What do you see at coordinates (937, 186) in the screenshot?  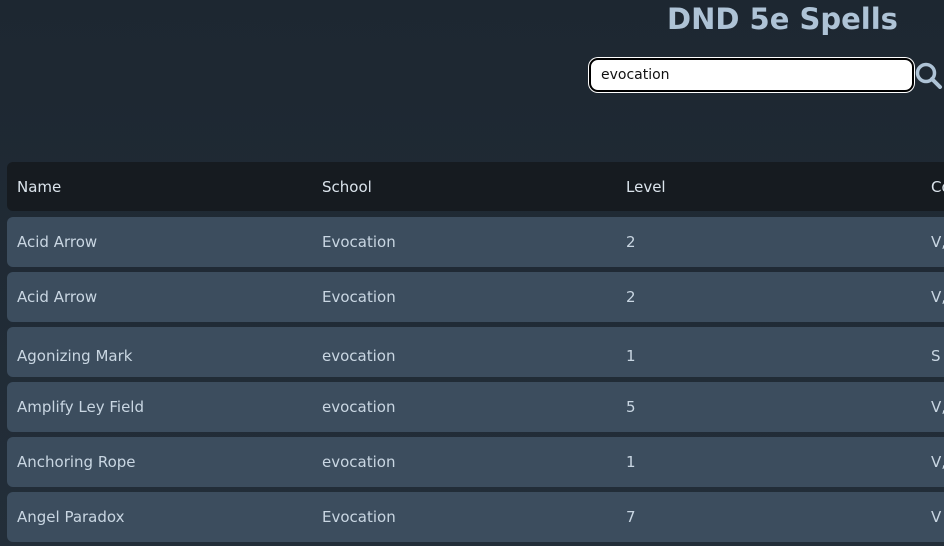 I see `column-header-components: Co` at bounding box center [937, 186].